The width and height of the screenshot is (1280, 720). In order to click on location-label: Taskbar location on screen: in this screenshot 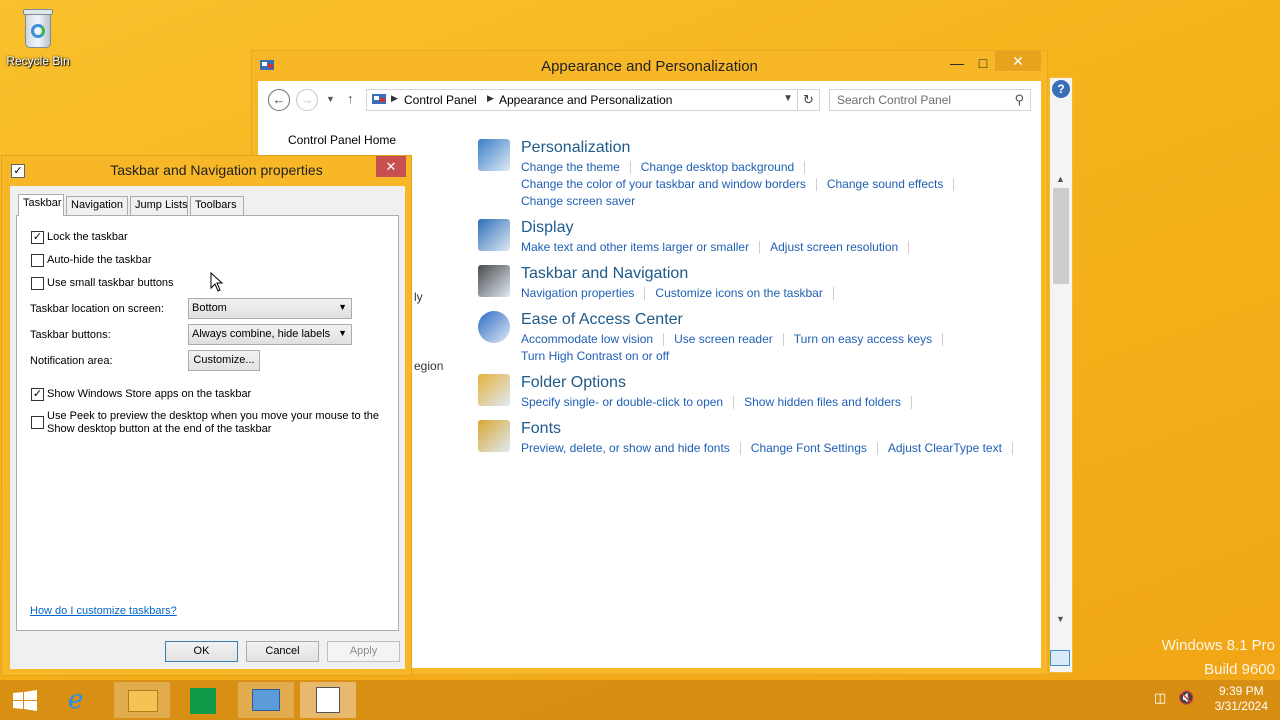, I will do `click(97, 309)`.